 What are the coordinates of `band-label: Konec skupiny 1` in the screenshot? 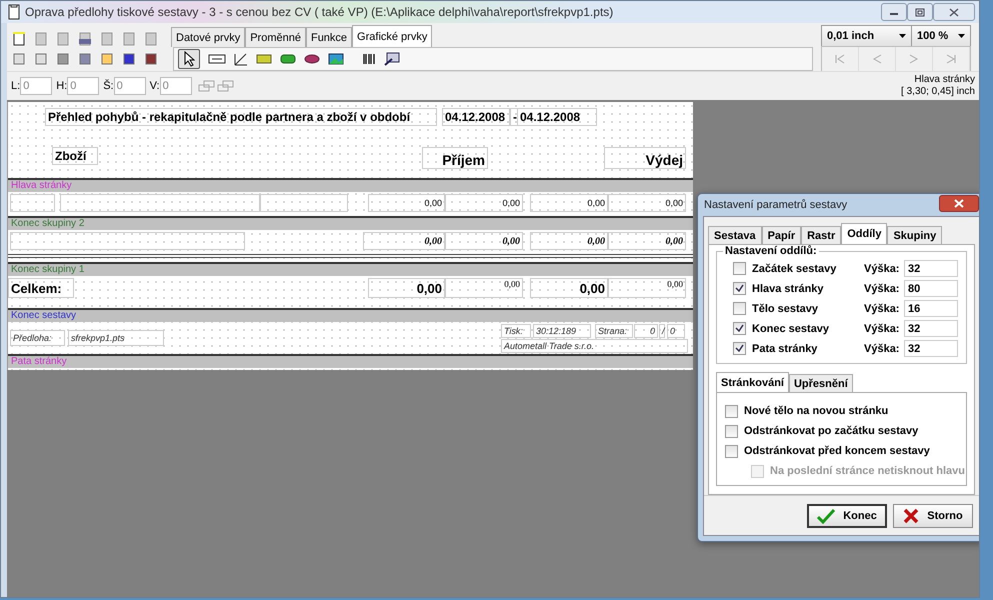 It's located at (350, 269).